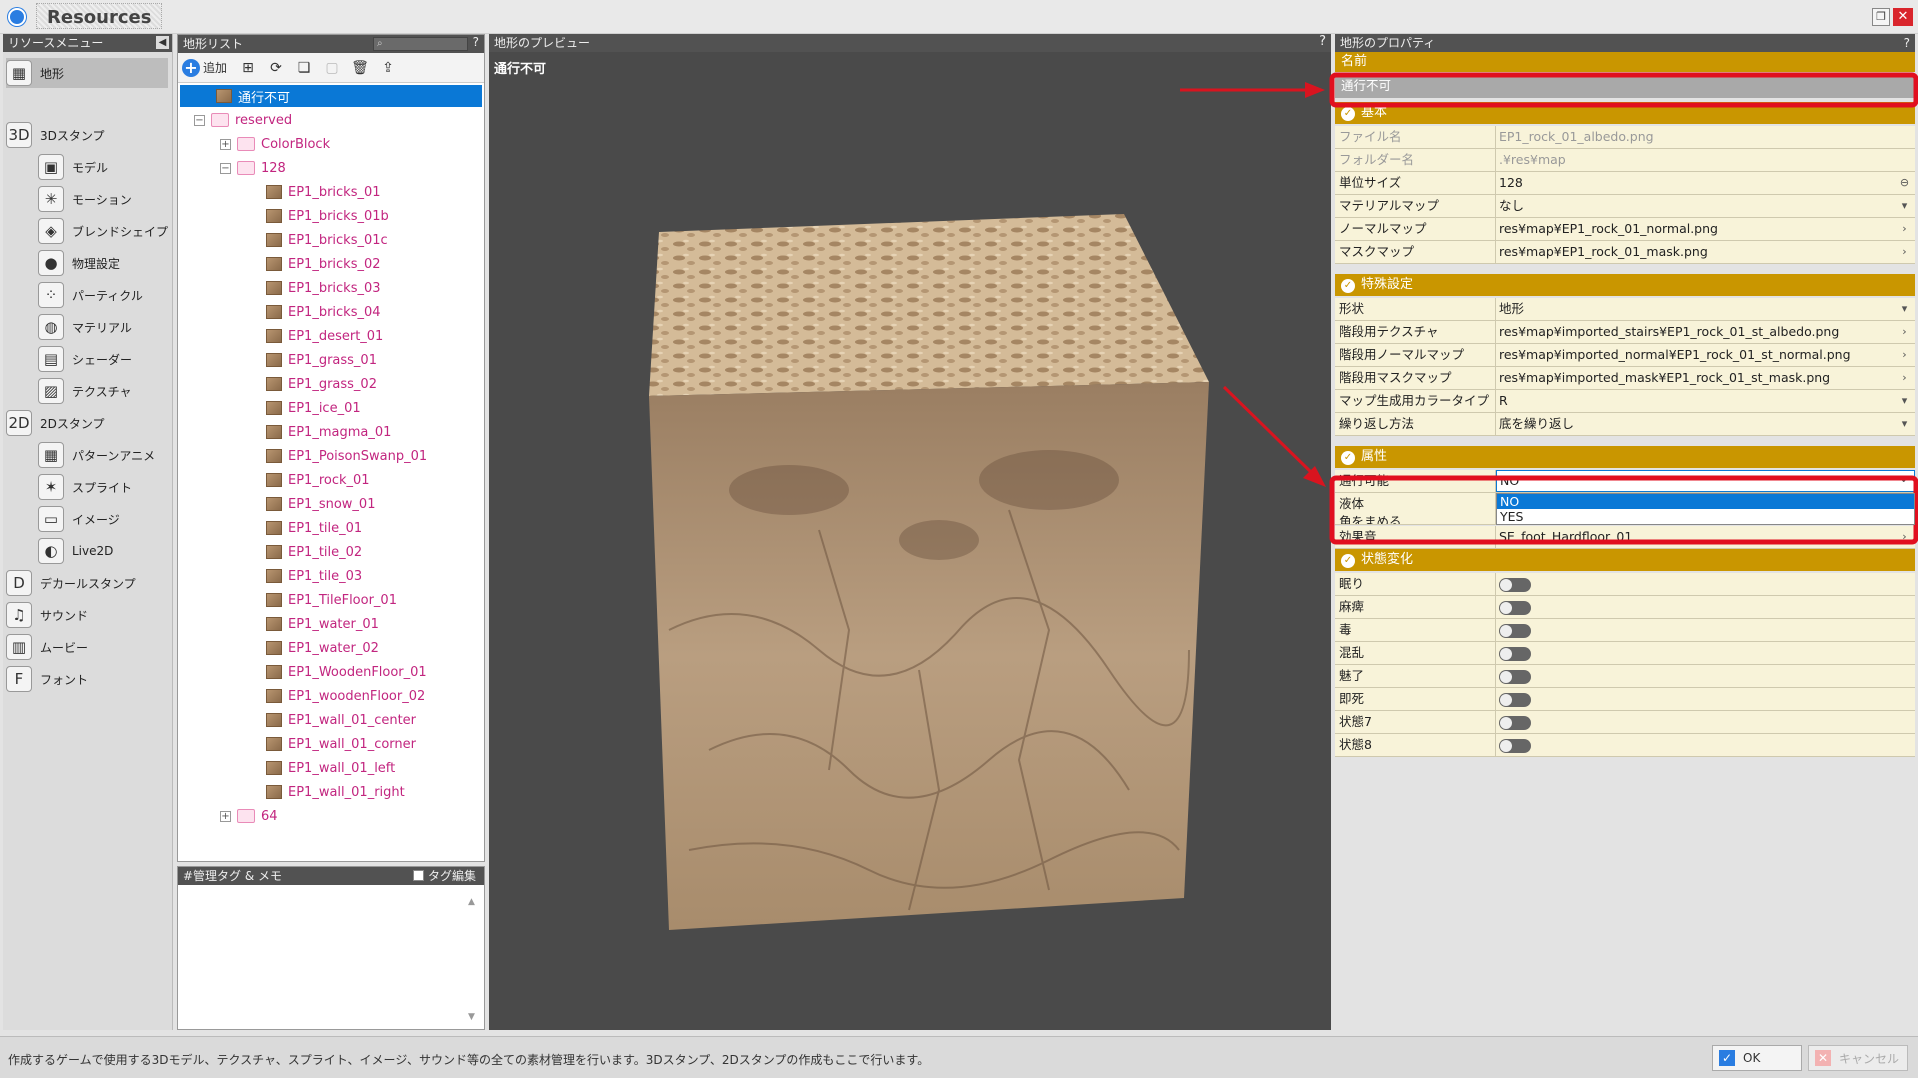 The image size is (1918, 1078). I want to click on status-row: 混乱, so click(1625, 653).